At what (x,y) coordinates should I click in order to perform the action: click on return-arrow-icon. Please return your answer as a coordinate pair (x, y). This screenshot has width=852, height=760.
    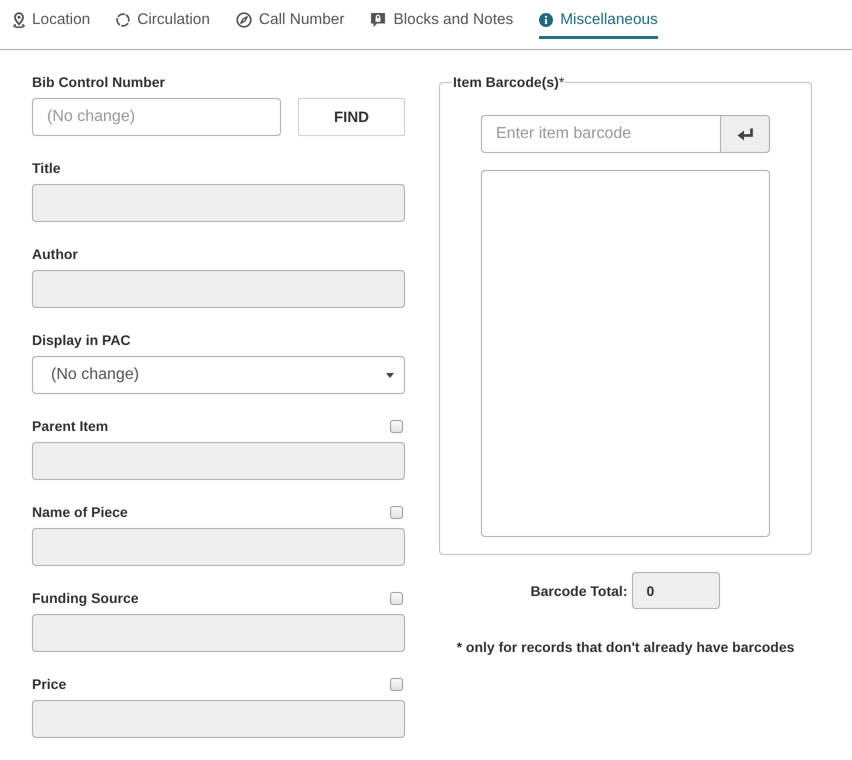
    Looking at the image, I should click on (745, 134).